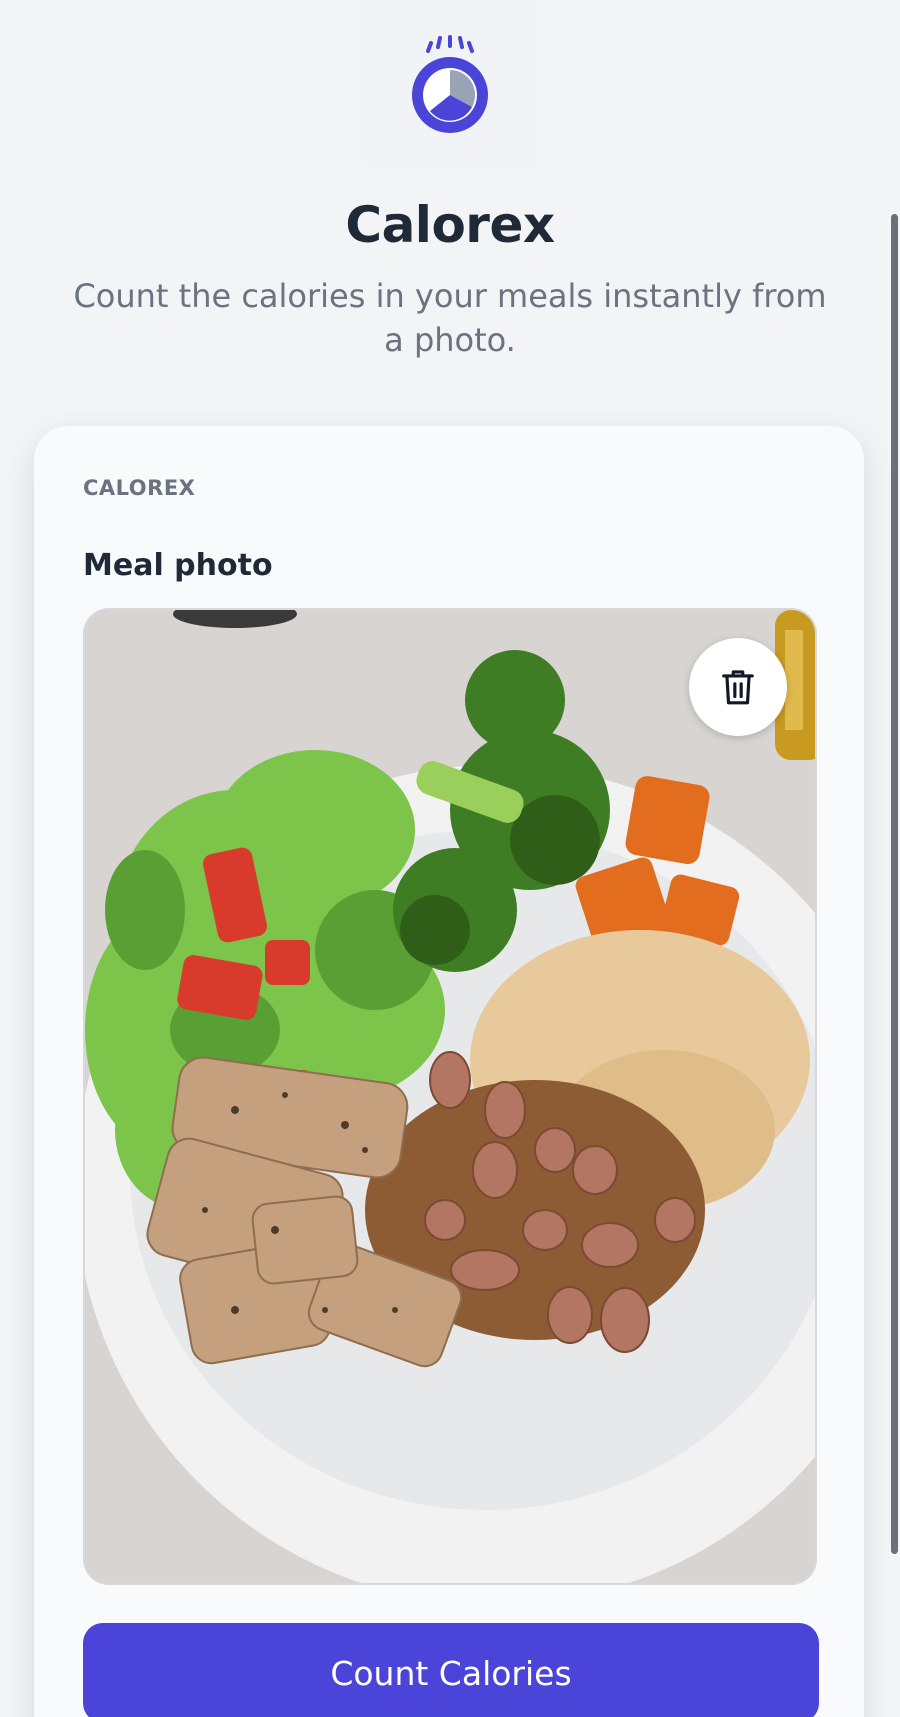  I want to click on scrollbar-thumb, so click(894, 884).